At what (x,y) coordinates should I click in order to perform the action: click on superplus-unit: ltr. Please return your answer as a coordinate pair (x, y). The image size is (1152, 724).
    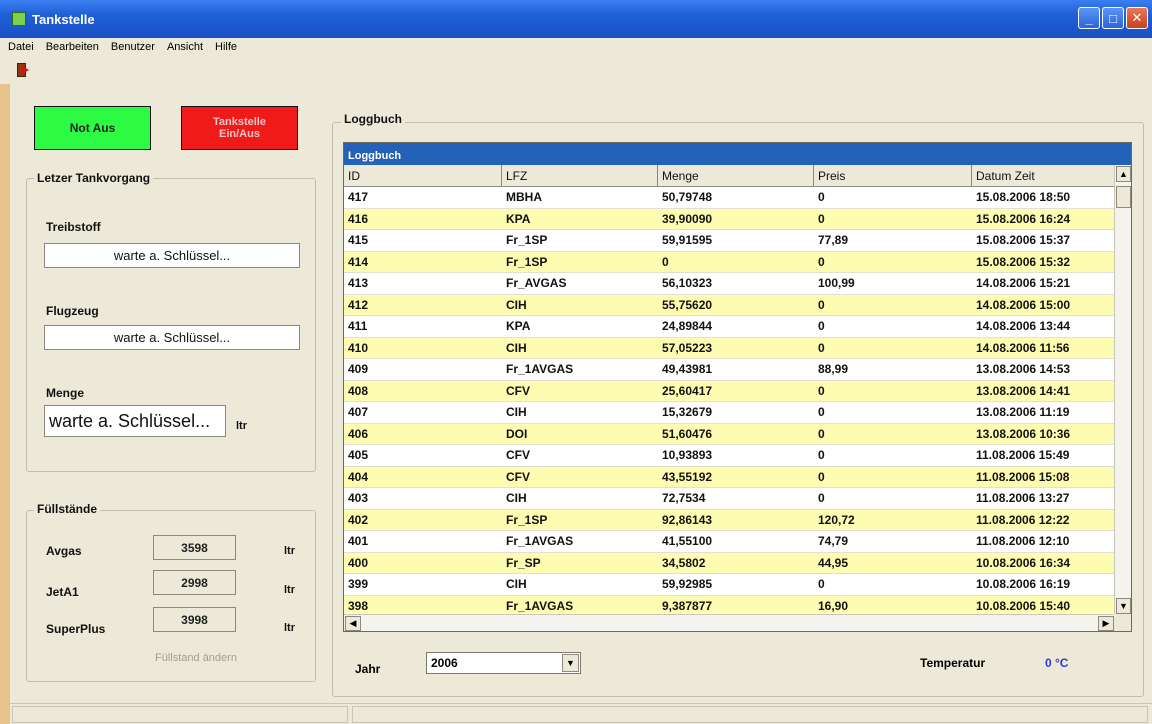
    Looking at the image, I should click on (289, 628).